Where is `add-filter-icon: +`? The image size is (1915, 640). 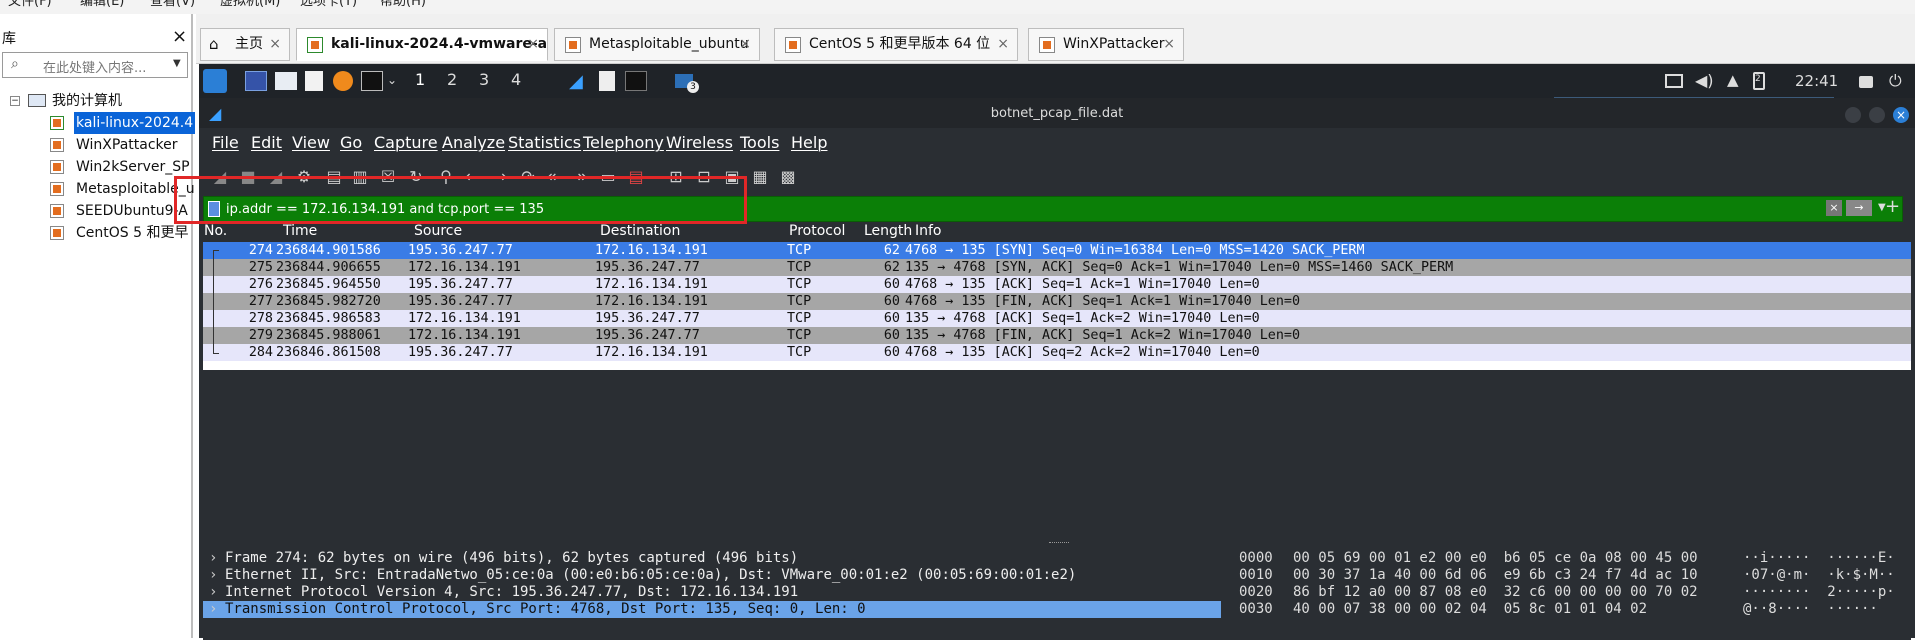
add-filter-icon: + is located at coordinates (1892, 206).